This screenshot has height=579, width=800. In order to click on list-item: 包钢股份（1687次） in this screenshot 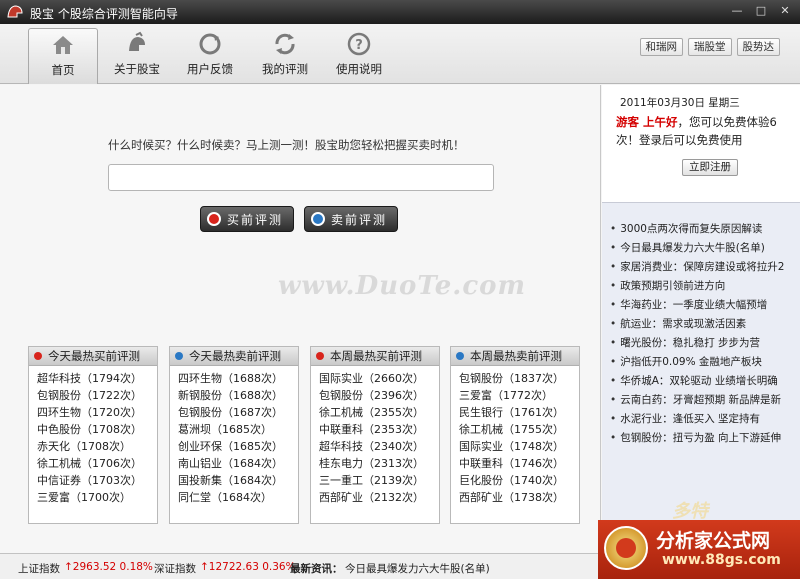, I will do `click(238, 412)`.